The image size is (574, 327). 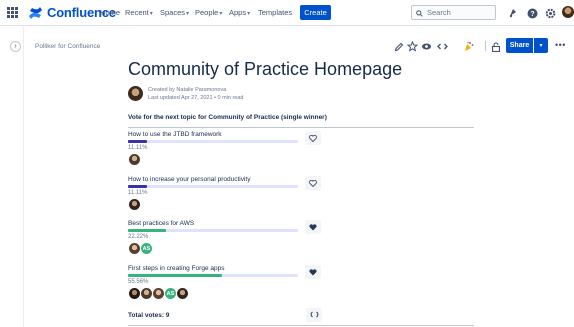 What do you see at coordinates (495, 46) in the screenshot?
I see `restrictions-icon` at bounding box center [495, 46].